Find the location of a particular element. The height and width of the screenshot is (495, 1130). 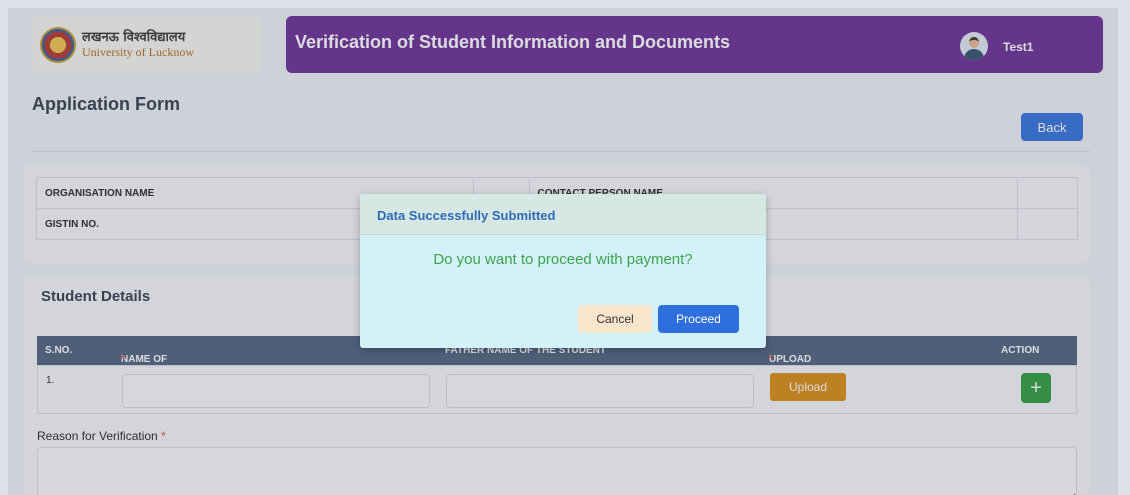

modal-message: Do you want to proceed with payment? is located at coordinates (563, 259).